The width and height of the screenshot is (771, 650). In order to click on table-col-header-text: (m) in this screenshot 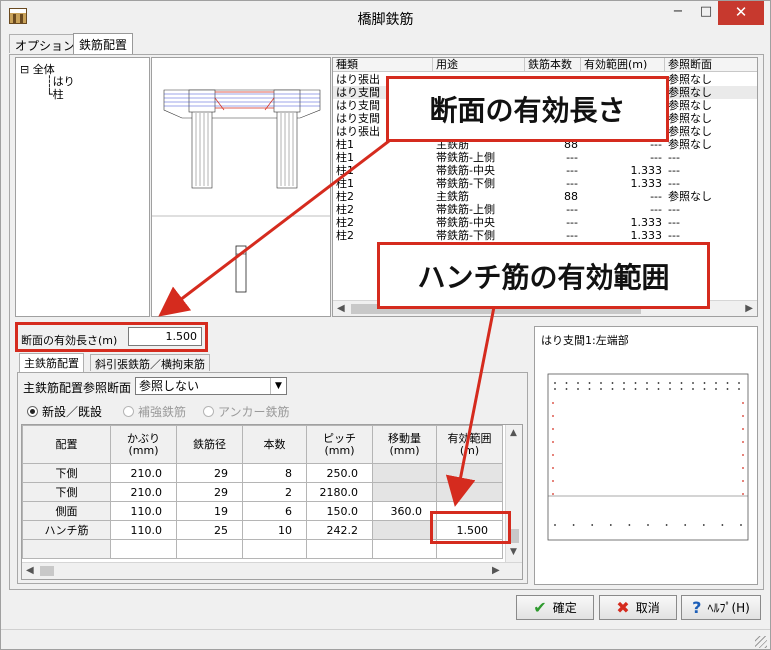, I will do `click(469, 450)`.